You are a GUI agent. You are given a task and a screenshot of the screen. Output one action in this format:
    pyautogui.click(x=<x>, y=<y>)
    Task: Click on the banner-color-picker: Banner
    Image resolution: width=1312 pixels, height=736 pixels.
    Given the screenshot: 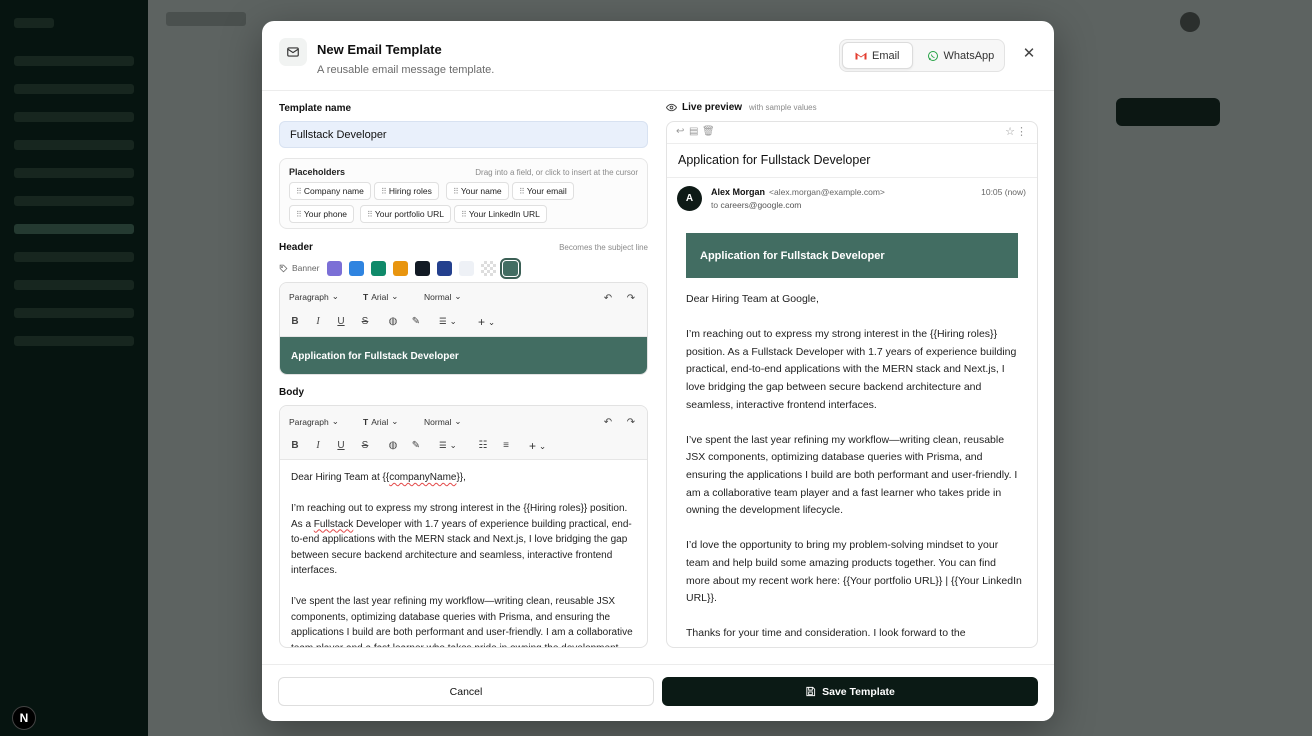 What is the action you would take?
    pyautogui.click(x=402, y=268)
    